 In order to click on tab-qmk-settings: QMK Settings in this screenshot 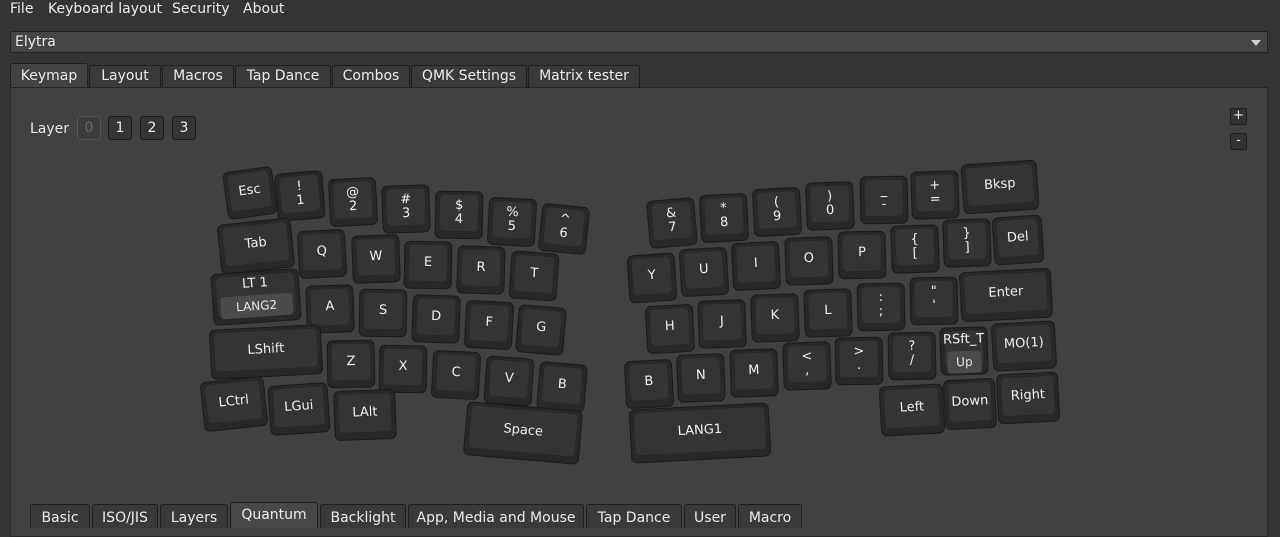, I will do `click(469, 76)`.